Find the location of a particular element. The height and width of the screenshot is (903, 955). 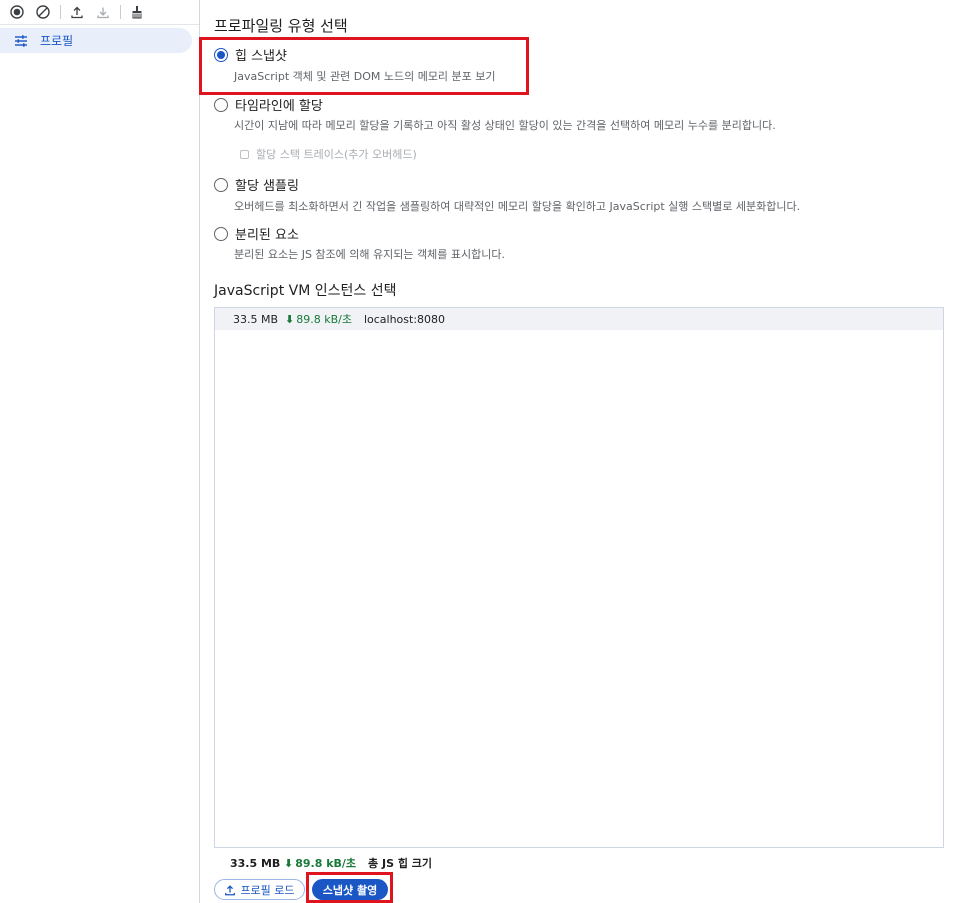

option-allocation-sampling: 할당 샘플링 is located at coordinates (256, 184).